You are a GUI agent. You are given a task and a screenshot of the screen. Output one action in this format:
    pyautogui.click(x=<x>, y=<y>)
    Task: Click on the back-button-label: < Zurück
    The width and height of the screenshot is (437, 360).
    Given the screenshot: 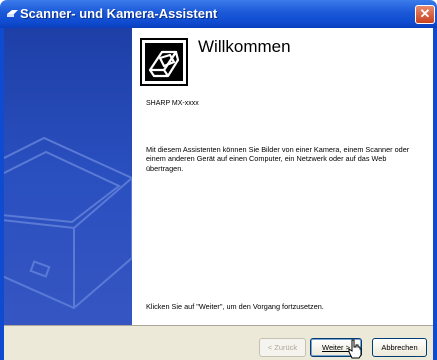 What is the action you would take?
    pyautogui.click(x=282, y=347)
    